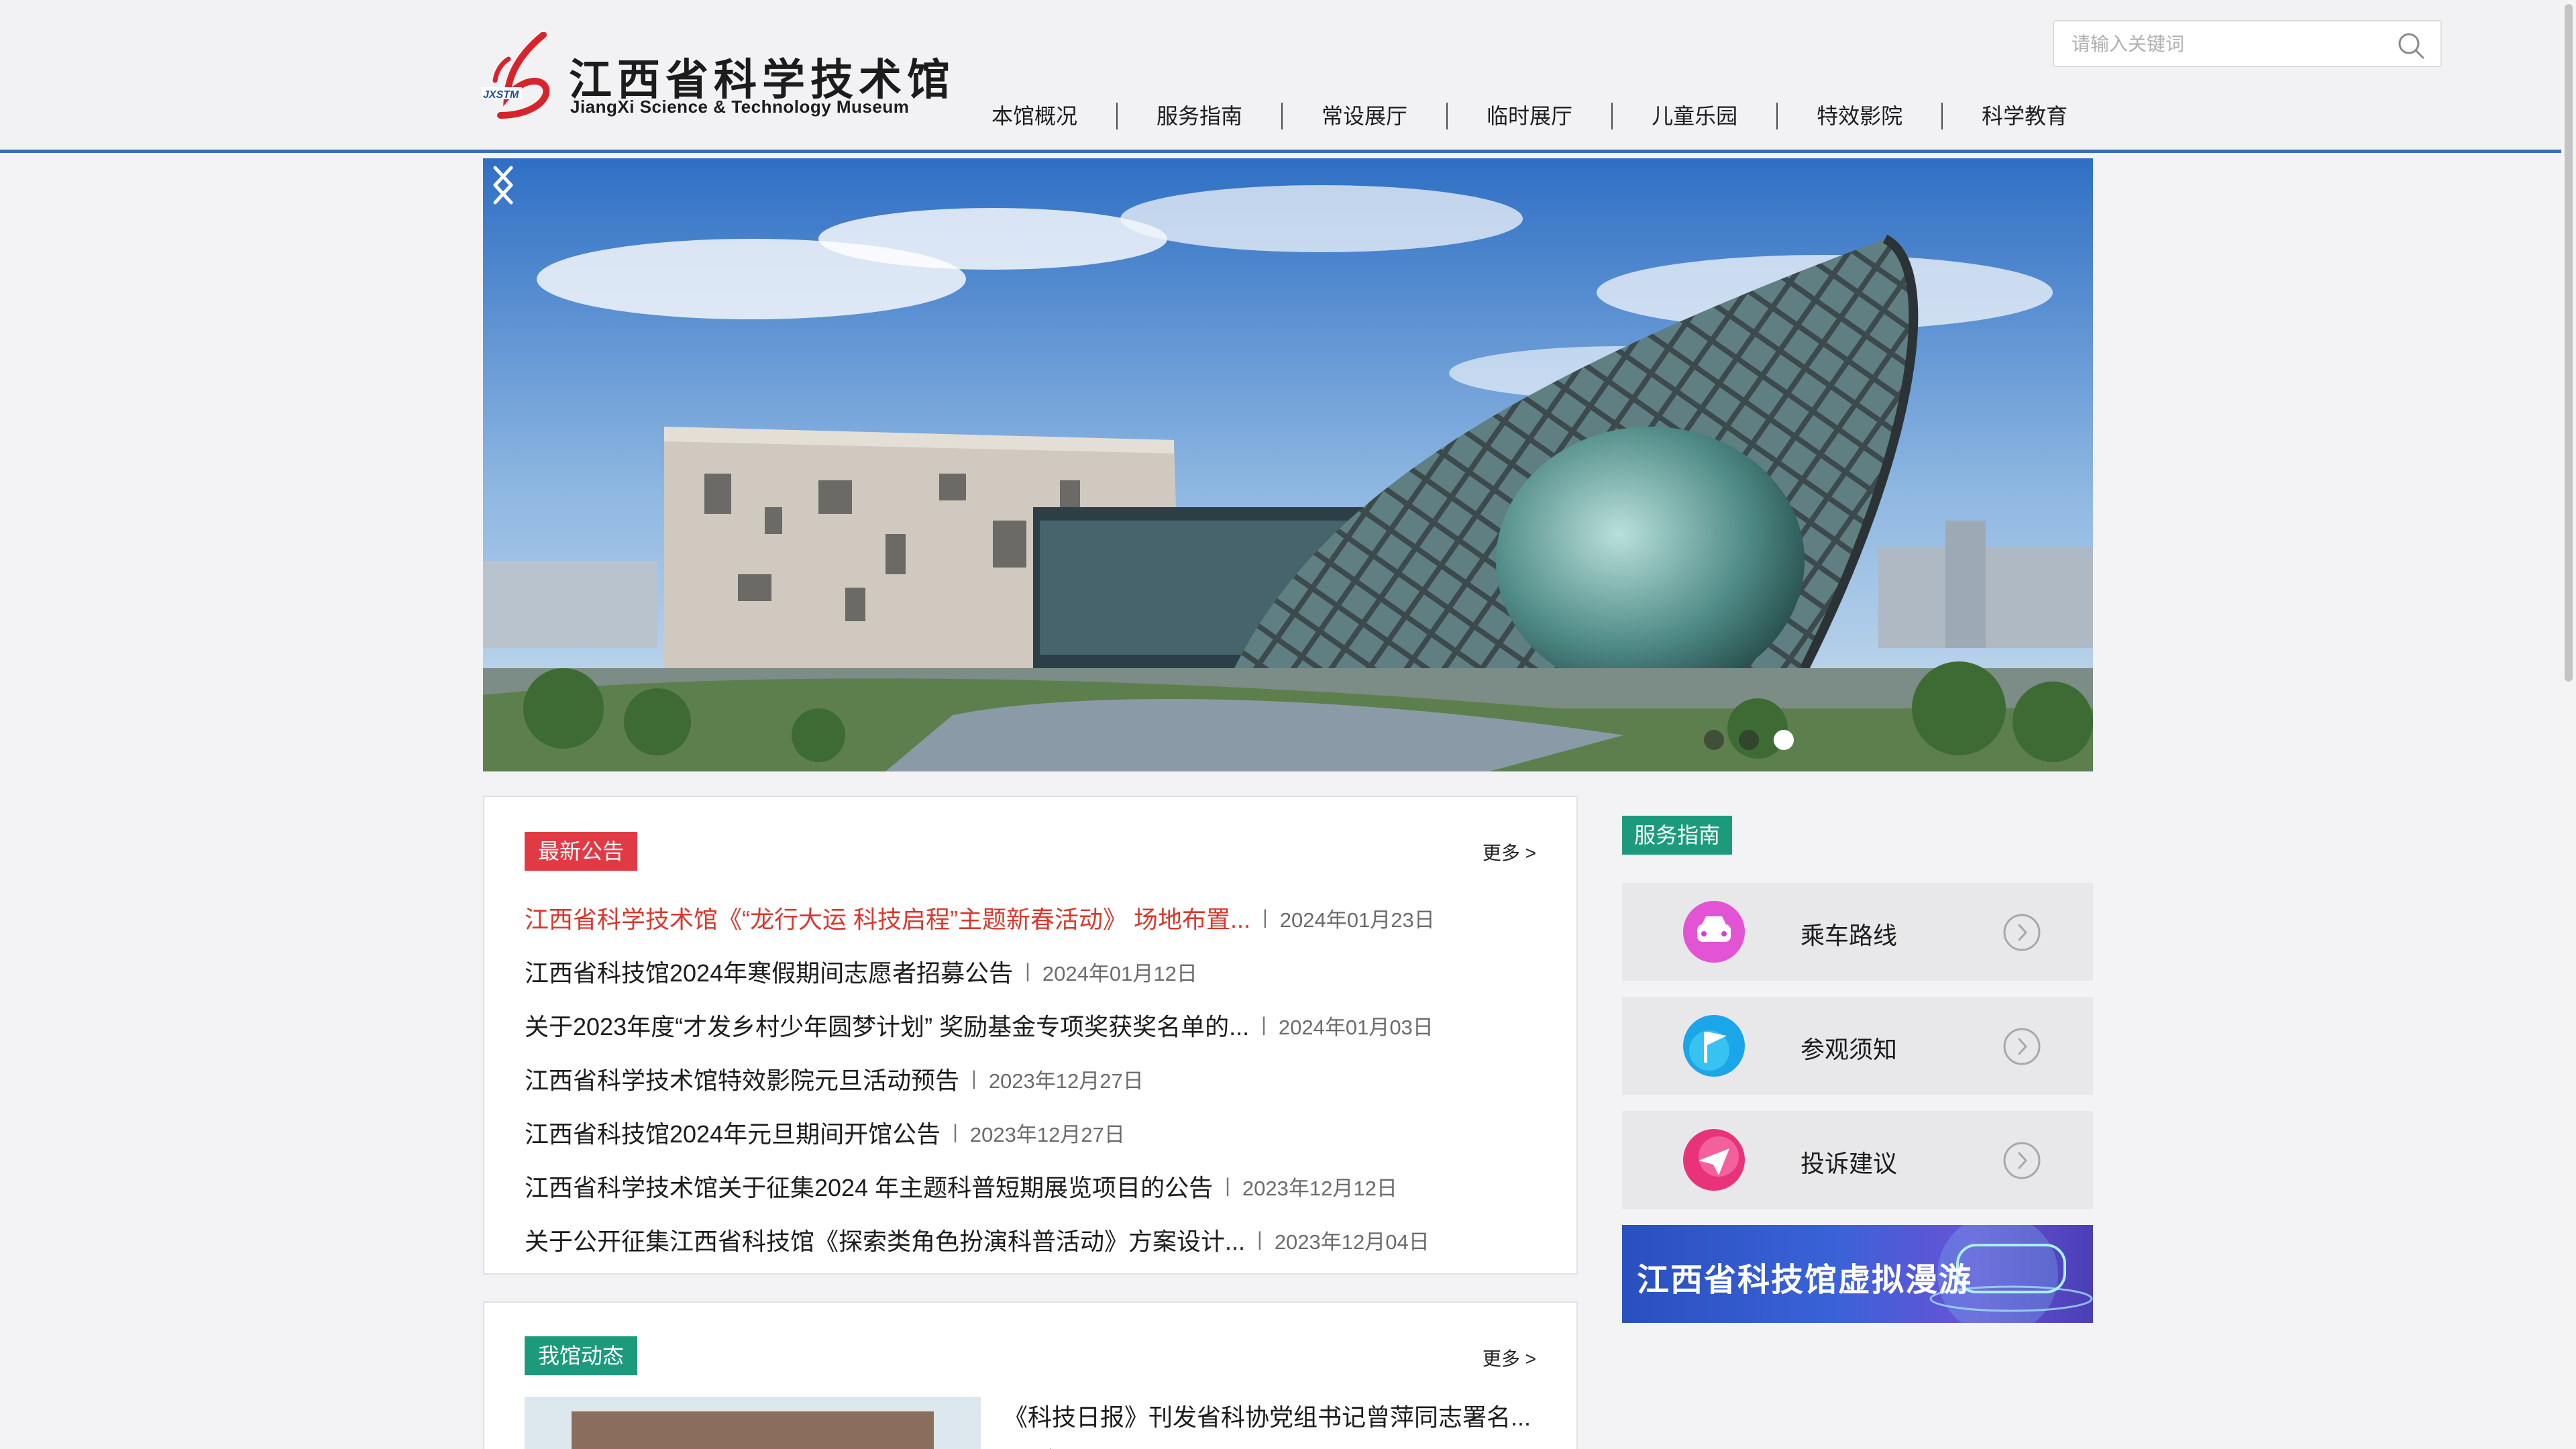 This screenshot has height=1449, width=2576. What do you see at coordinates (1849, 1049) in the screenshot?
I see `service-card-label: 参观须知` at bounding box center [1849, 1049].